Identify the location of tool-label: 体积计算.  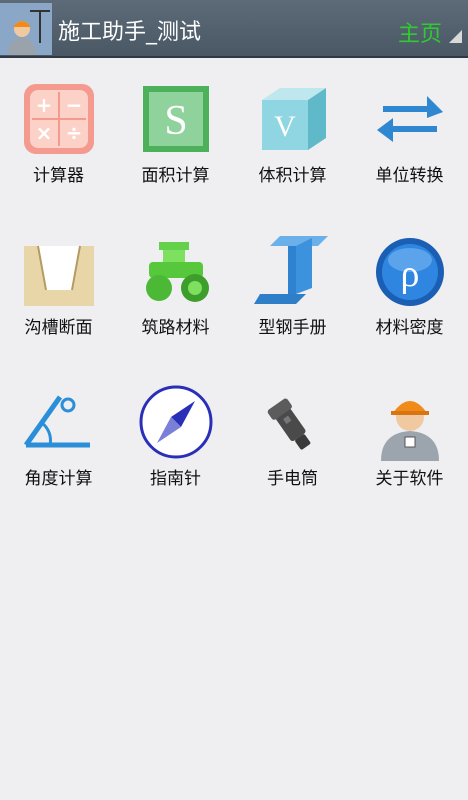
(292, 176).